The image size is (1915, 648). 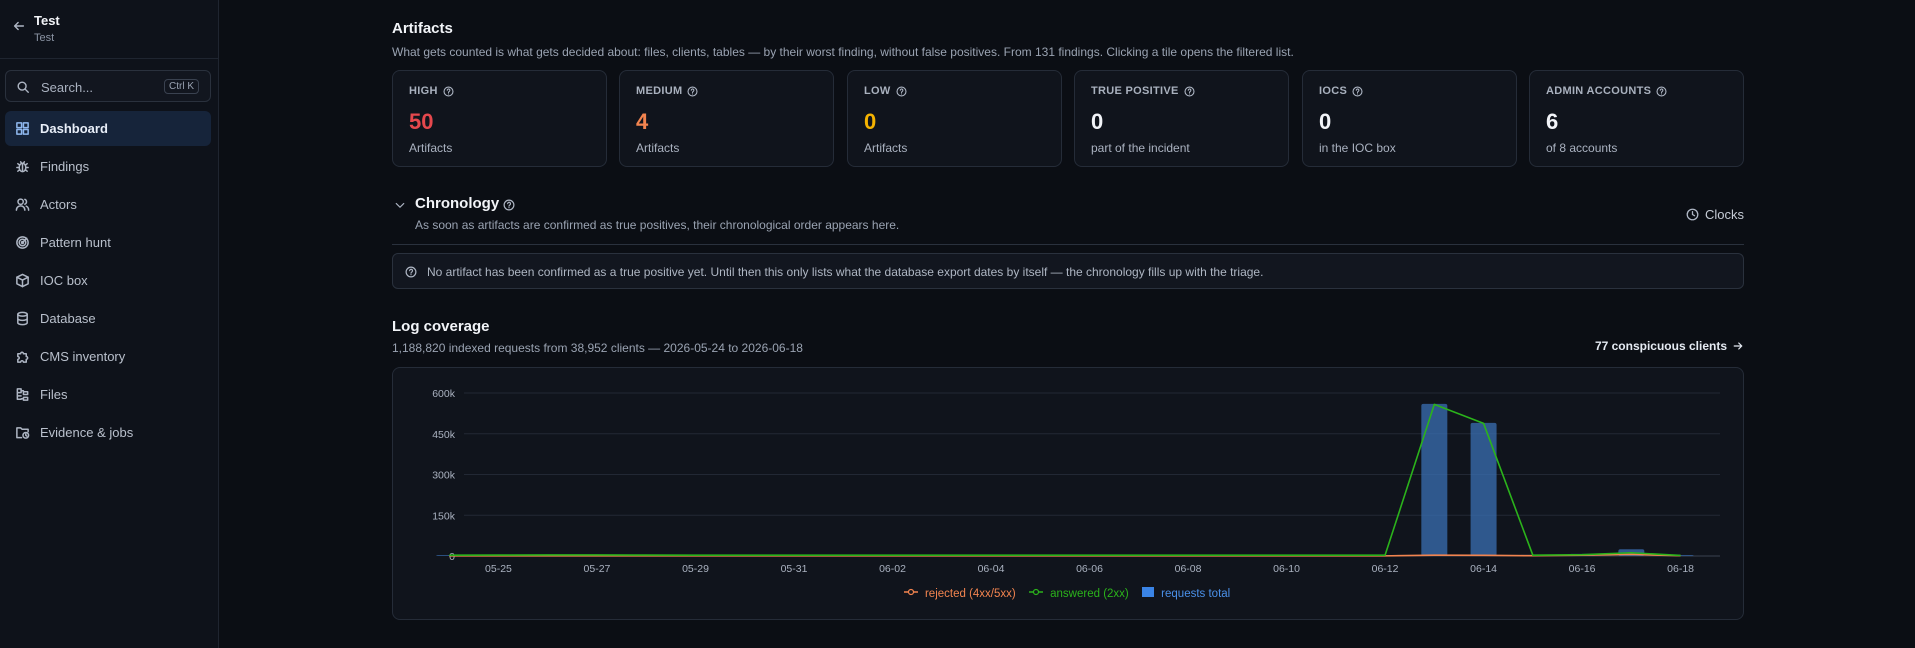 I want to click on tile-value: 4, so click(x=642, y=121).